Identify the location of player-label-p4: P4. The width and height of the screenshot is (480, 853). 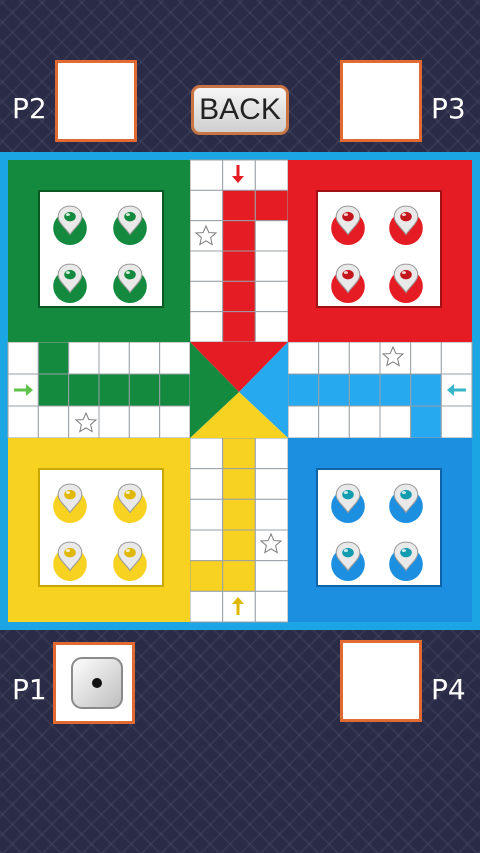
(448, 689).